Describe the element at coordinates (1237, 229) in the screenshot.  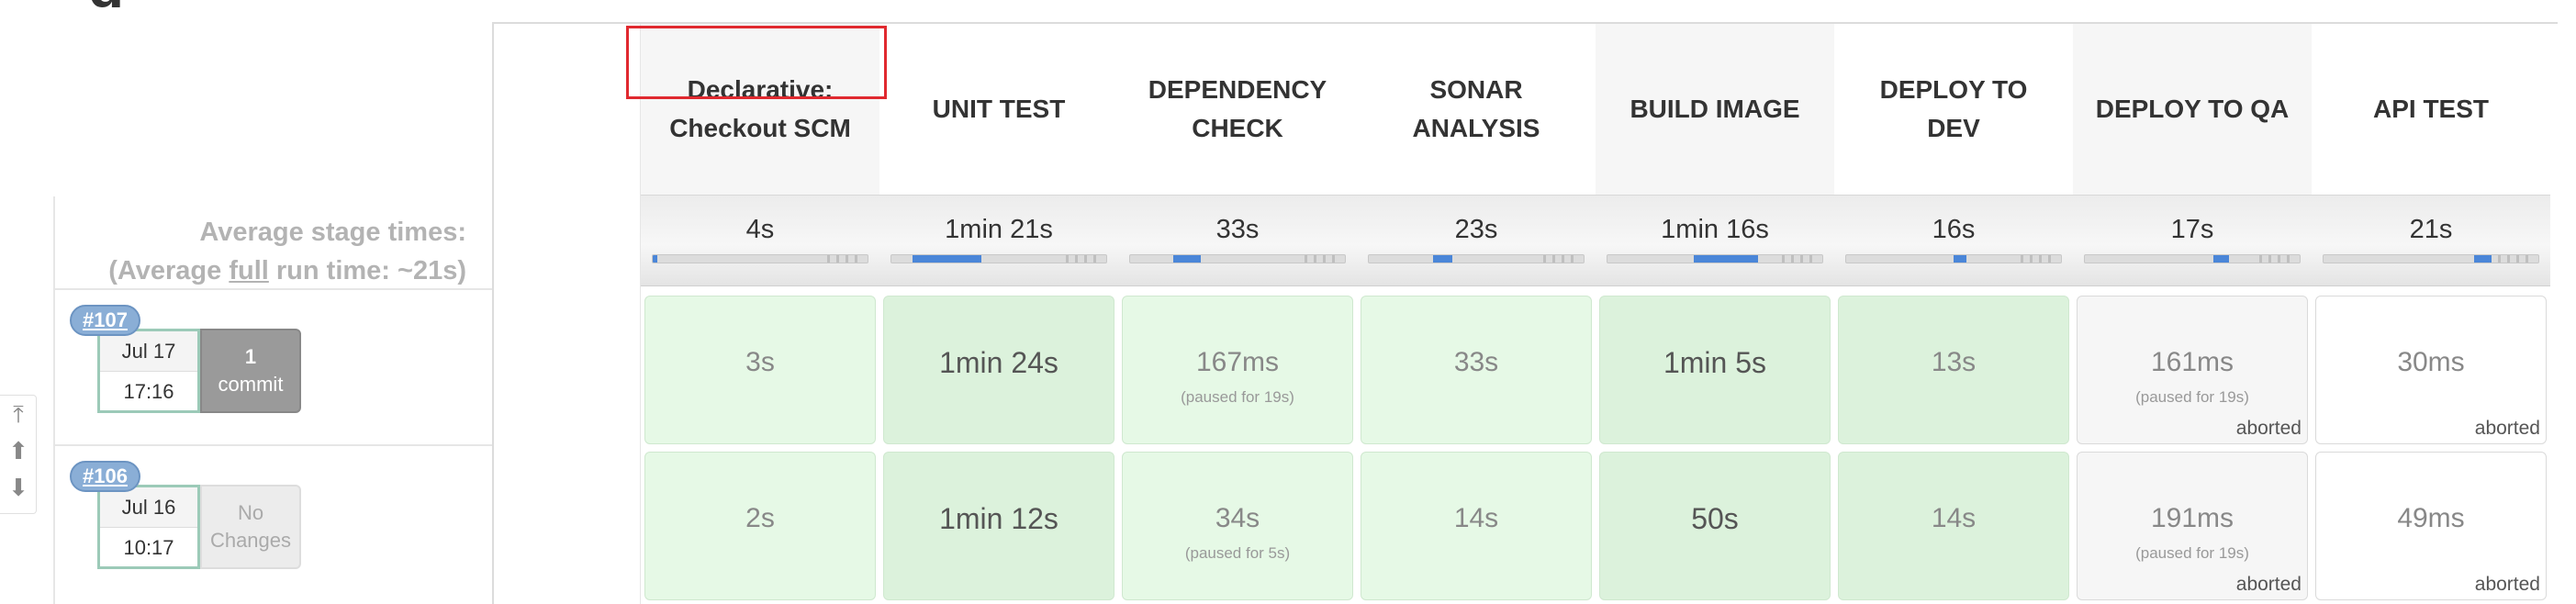
I see `stage-average-time: 33s` at that location.